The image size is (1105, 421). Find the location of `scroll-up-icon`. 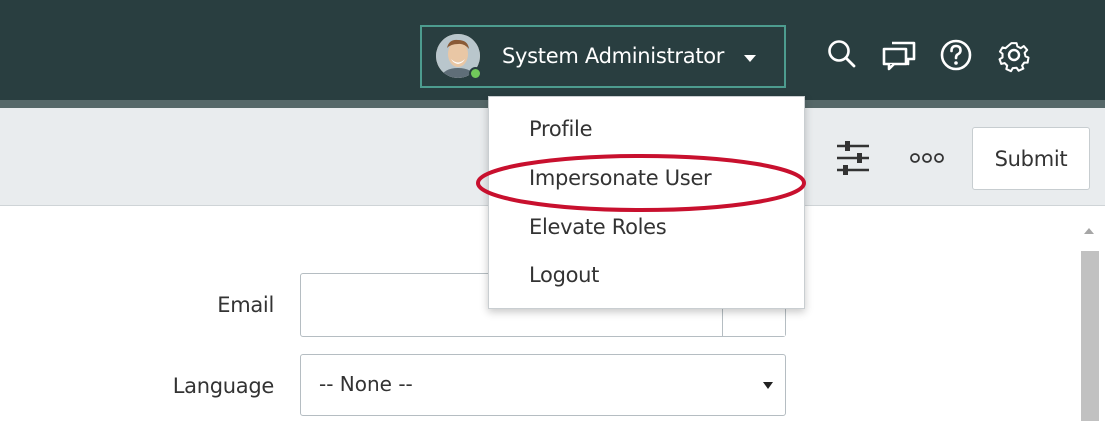

scroll-up-icon is located at coordinates (1089, 231).